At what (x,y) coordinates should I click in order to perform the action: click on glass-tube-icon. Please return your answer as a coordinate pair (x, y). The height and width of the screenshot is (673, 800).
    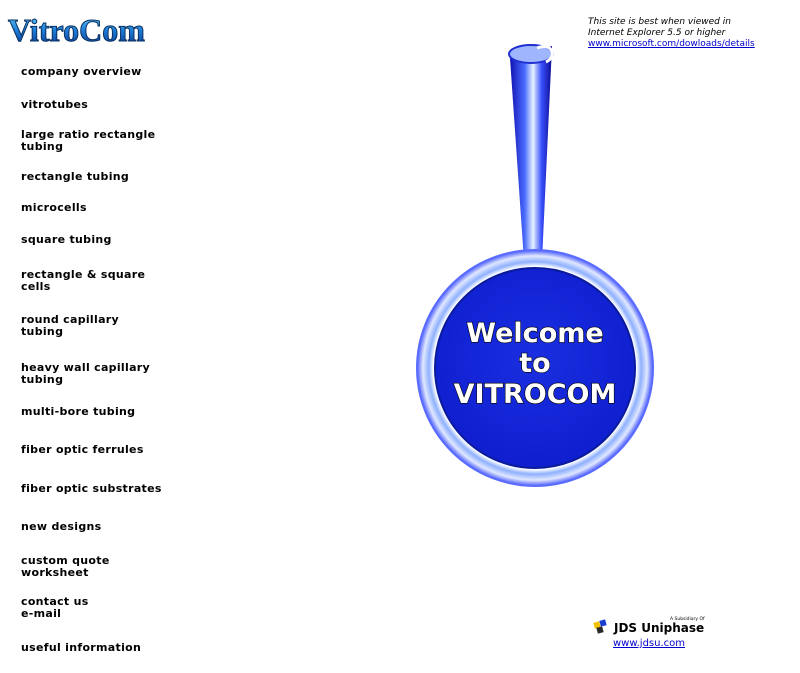
    Looking at the image, I should click on (531, 153).